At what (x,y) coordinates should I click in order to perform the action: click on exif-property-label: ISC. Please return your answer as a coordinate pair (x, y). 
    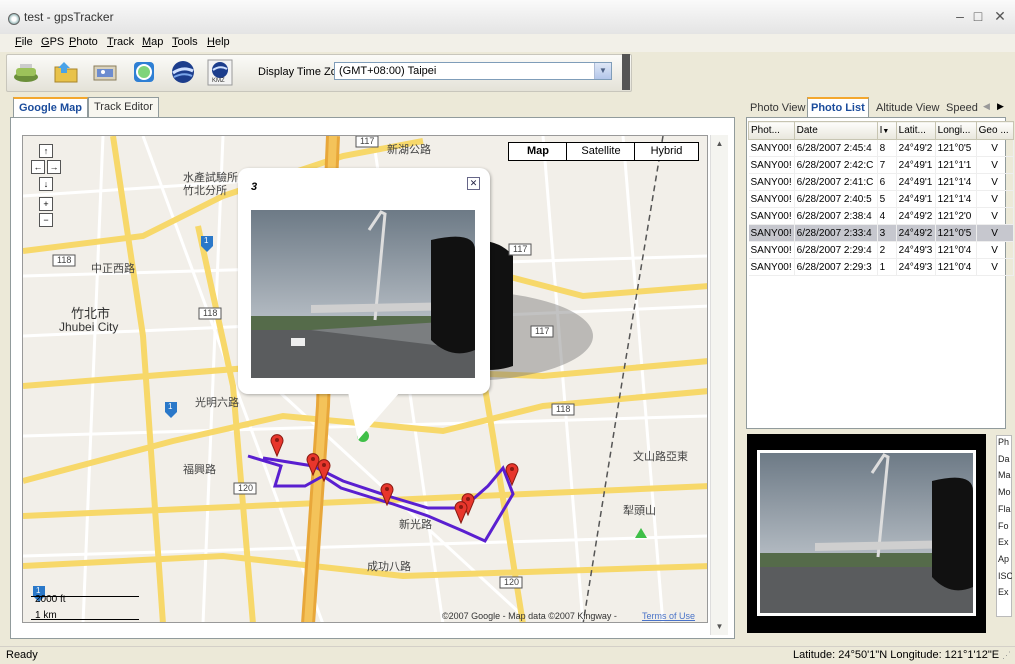
    Looking at the image, I should click on (1005, 575).